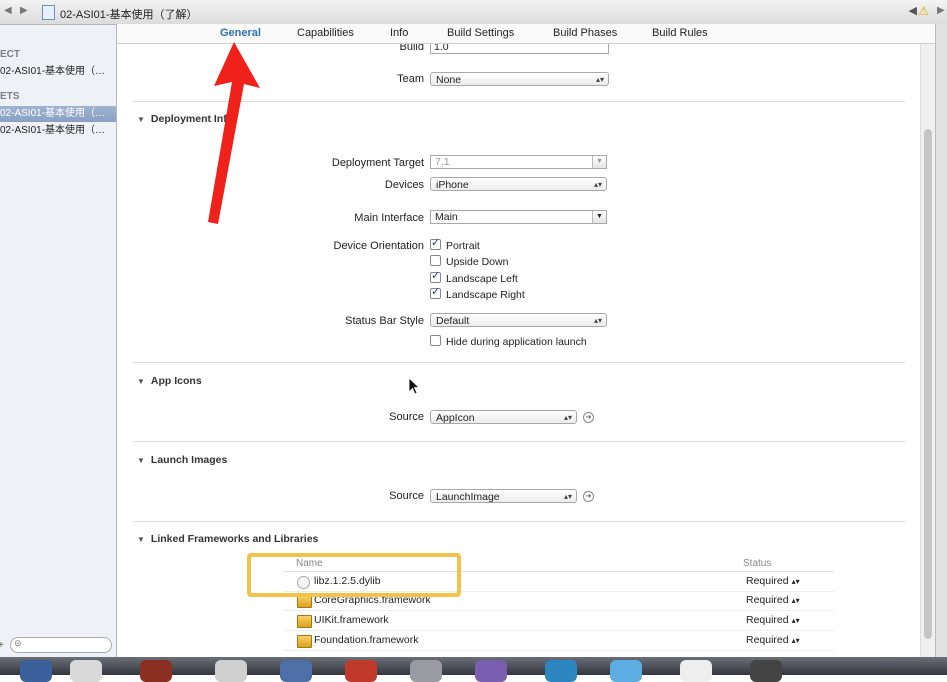 This screenshot has width=947, height=682. What do you see at coordinates (485, 295) in the screenshot?
I see `landscape-right-label: Landscape Right` at bounding box center [485, 295].